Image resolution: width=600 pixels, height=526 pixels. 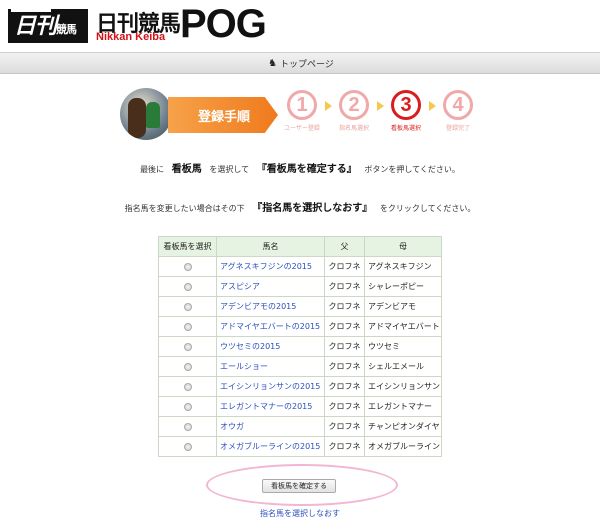 I want to click on step-number: 3, so click(x=406, y=105).